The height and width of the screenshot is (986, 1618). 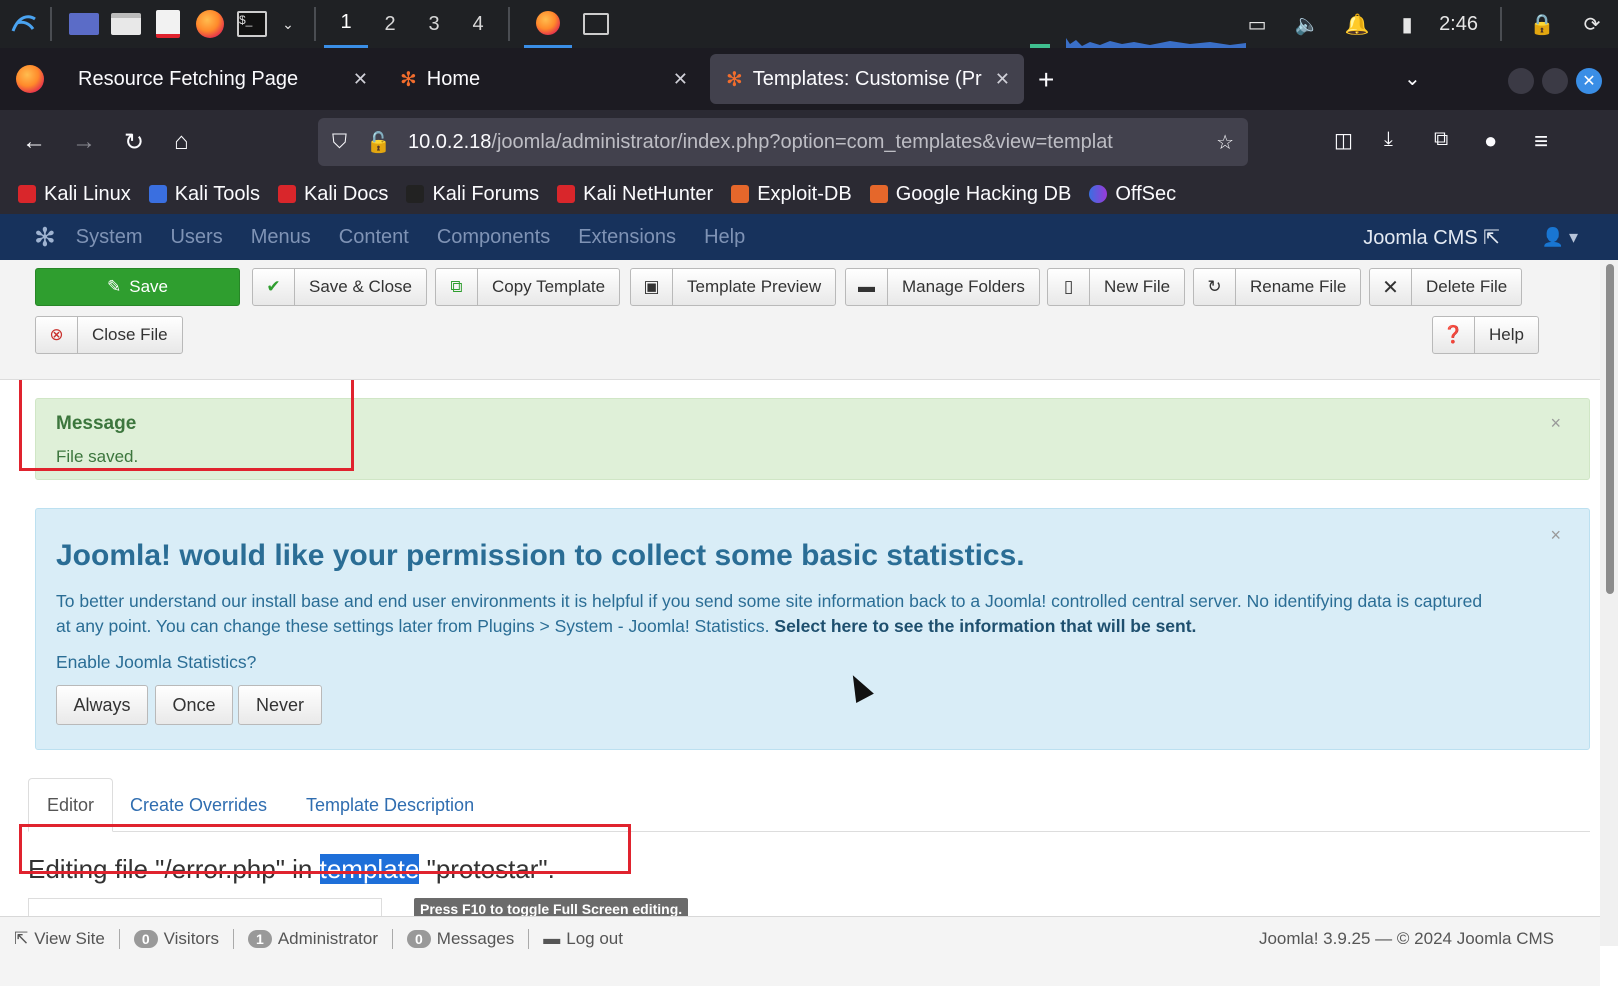 I want to click on firefox-window-icon, so click(x=548, y=24).